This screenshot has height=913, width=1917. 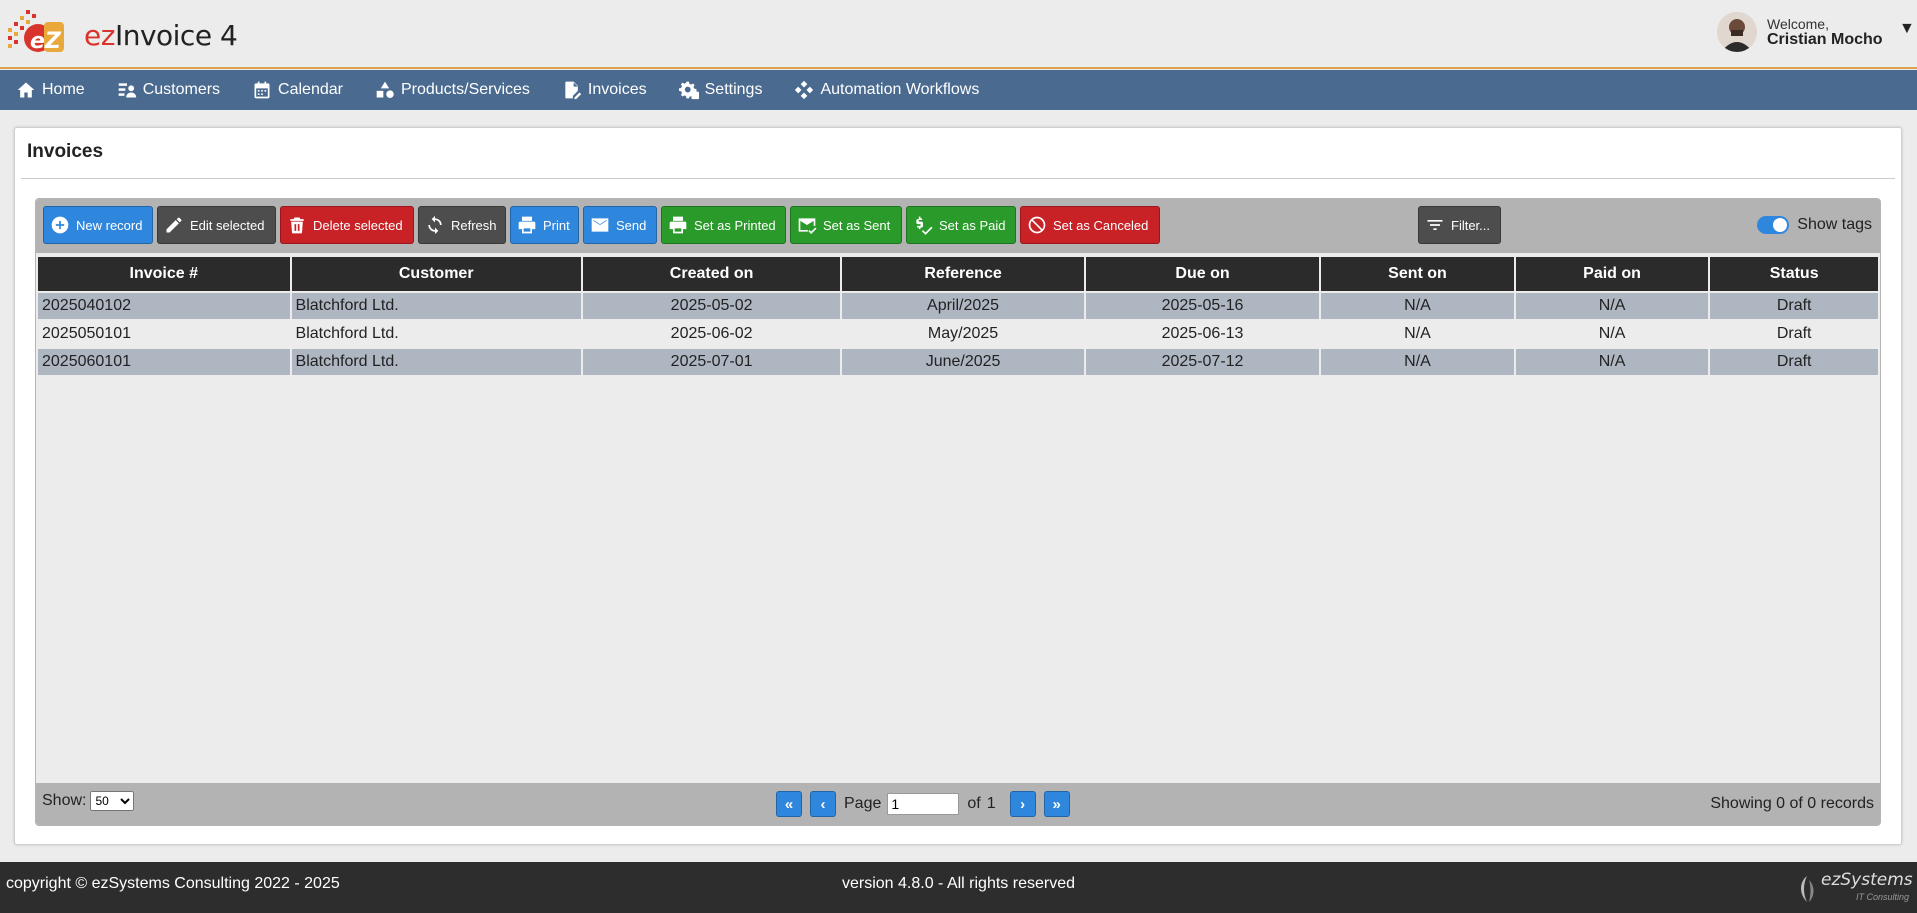 I want to click on cell-created-on: 2025-05-02, so click(x=711, y=306).